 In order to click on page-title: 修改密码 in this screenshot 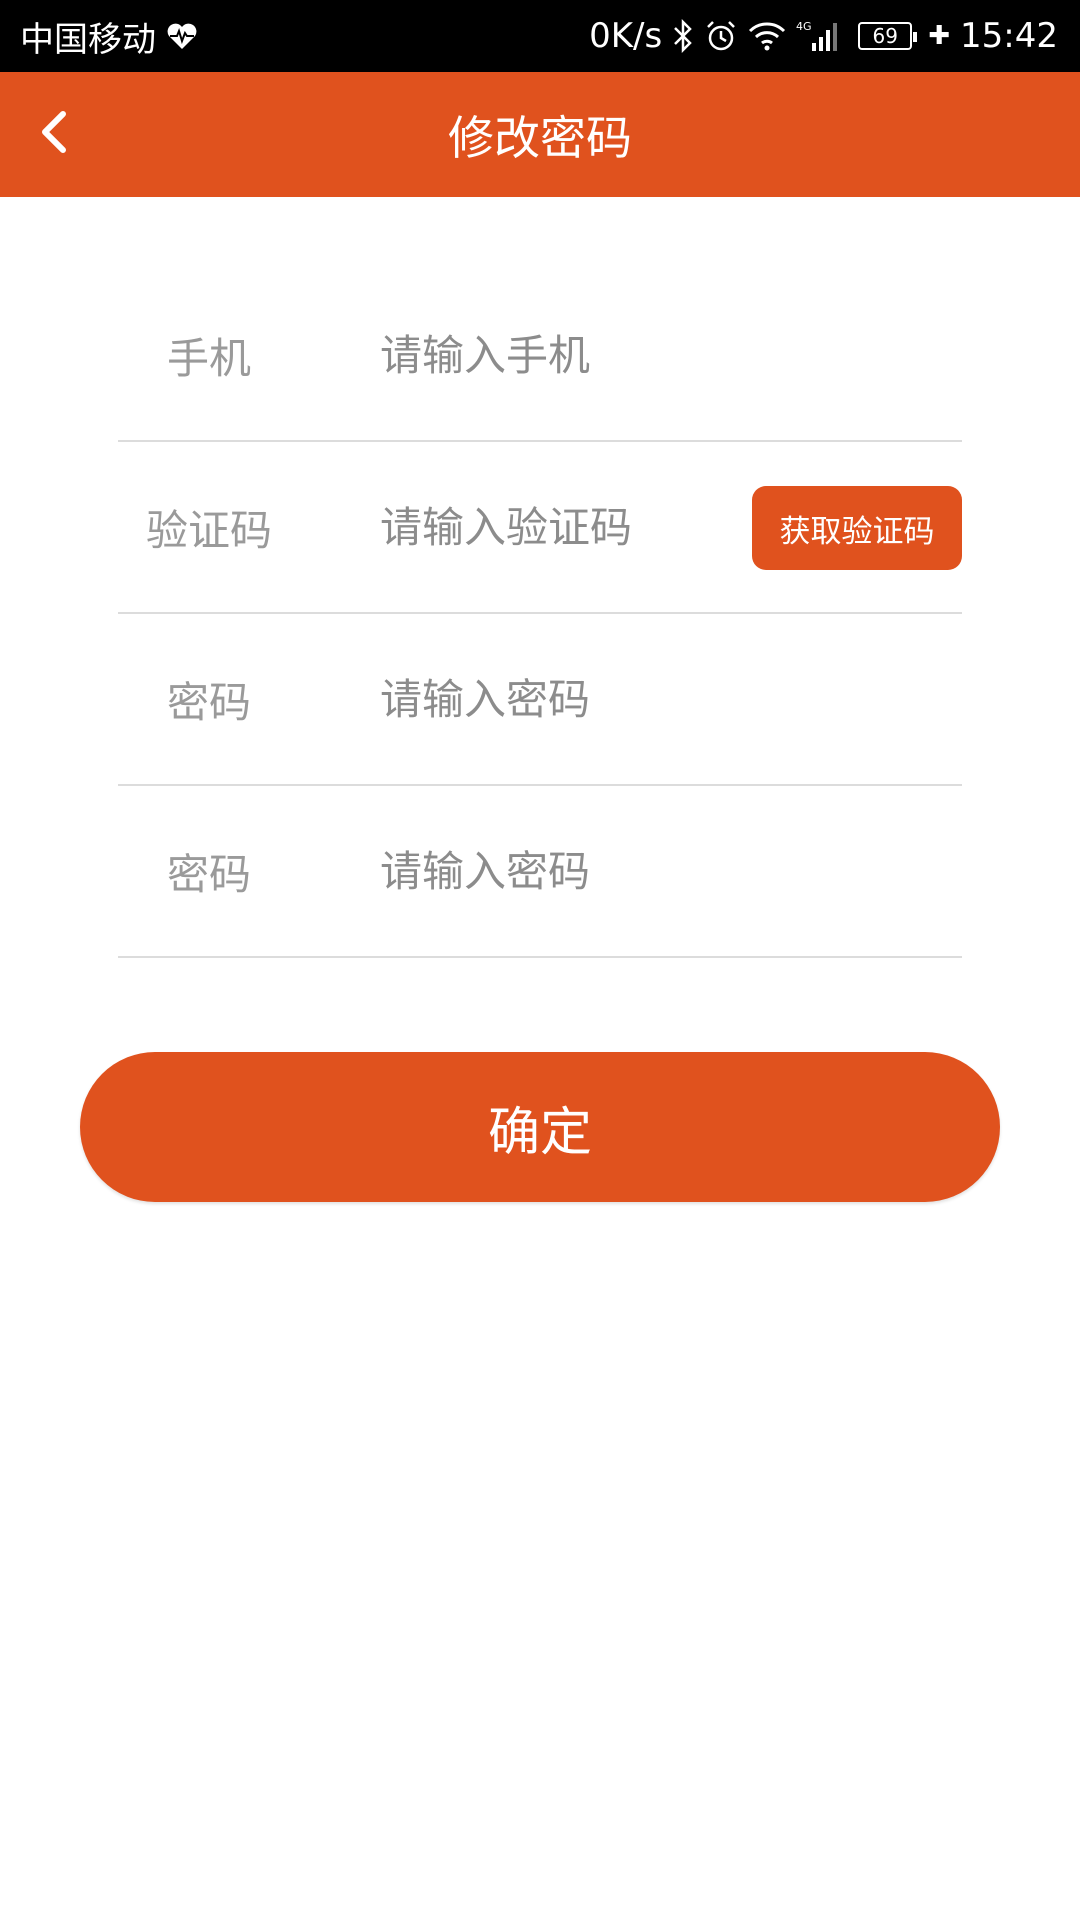, I will do `click(540, 137)`.